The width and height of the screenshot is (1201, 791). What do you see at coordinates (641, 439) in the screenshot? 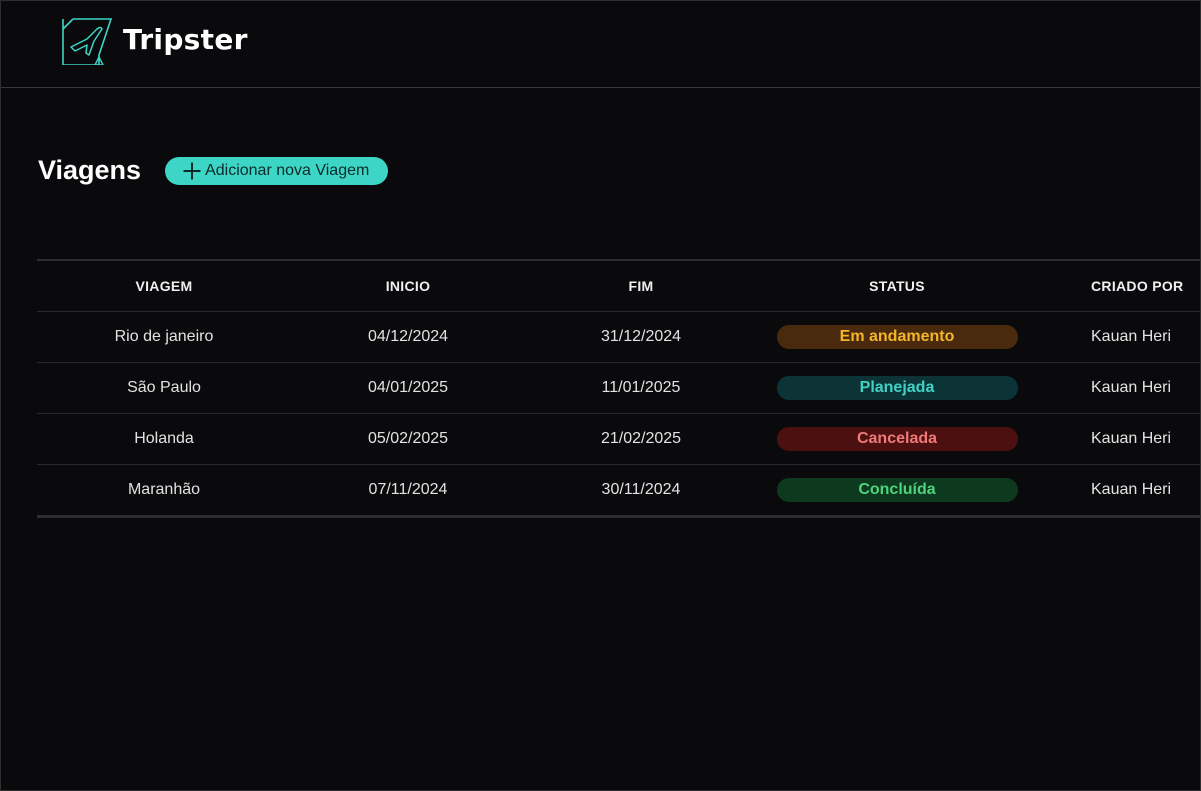
I see `cell-fim: 21/02/2025` at bounding box center [641, 439].